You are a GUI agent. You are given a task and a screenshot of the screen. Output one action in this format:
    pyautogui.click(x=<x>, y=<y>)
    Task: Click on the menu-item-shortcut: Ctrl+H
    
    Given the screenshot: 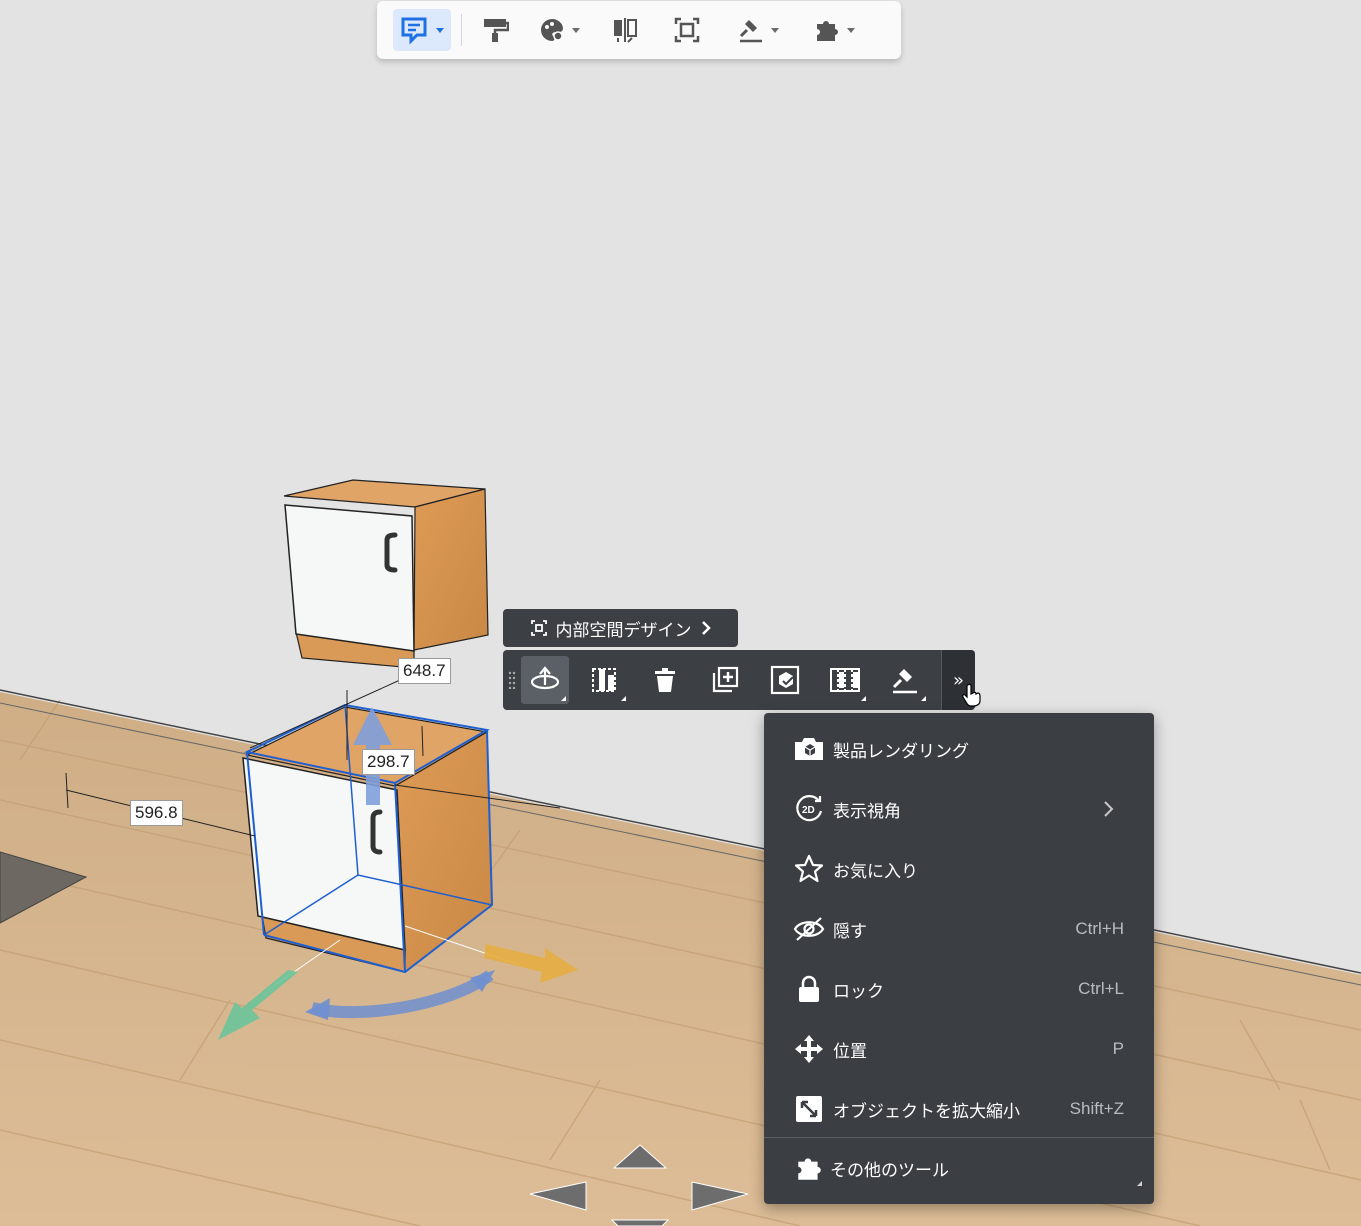 What is the action you would take?
    pyautogui.click(x=1099, y=928)
    